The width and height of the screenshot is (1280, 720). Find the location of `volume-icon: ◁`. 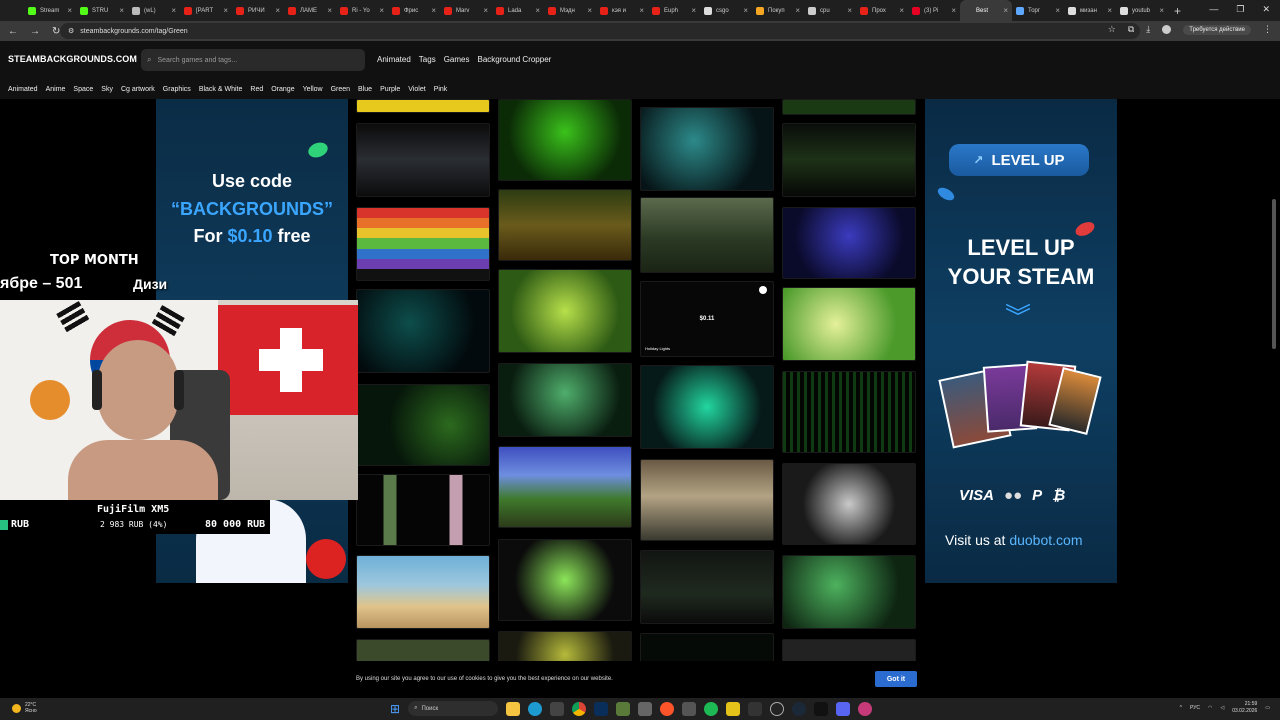

volume-icon: ◁ is located at coordinates (1222, 708).